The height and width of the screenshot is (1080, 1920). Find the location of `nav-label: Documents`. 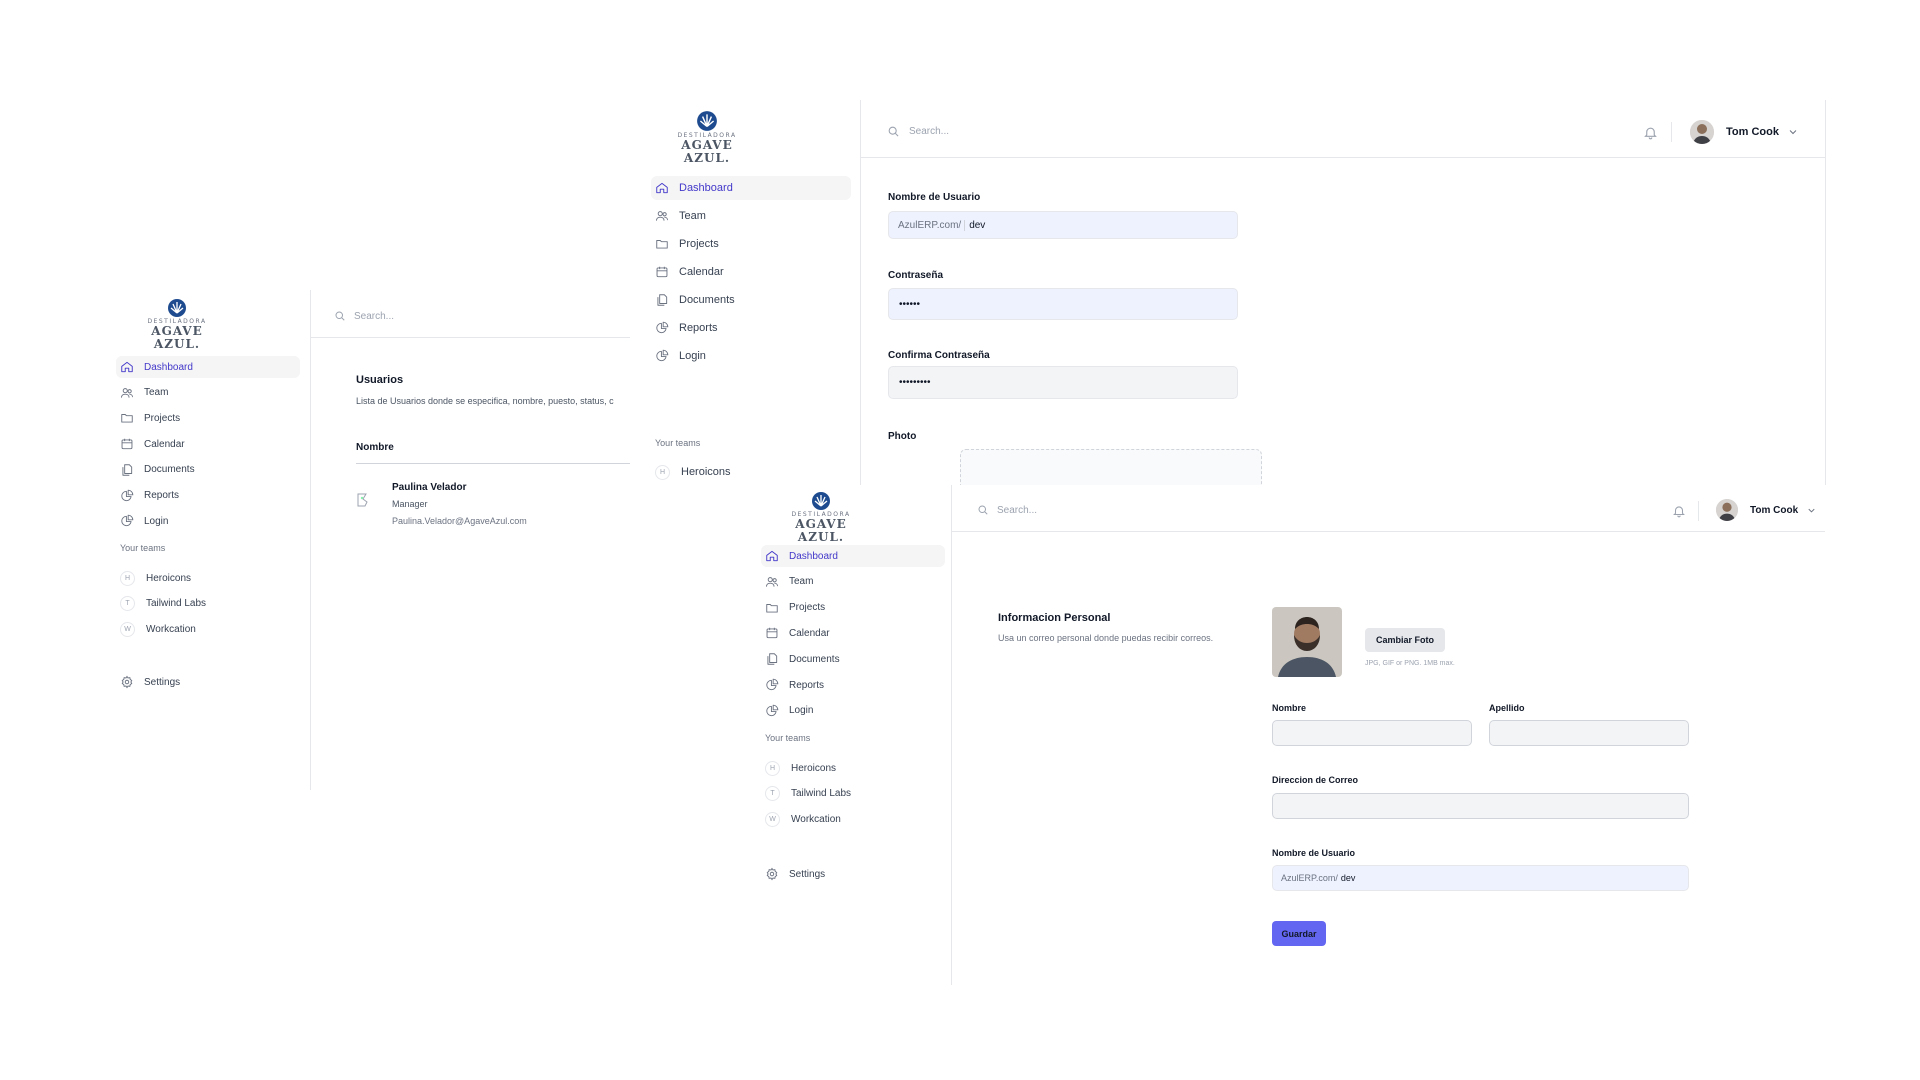

nav-label: Documents is located at coordinates (707, 300).